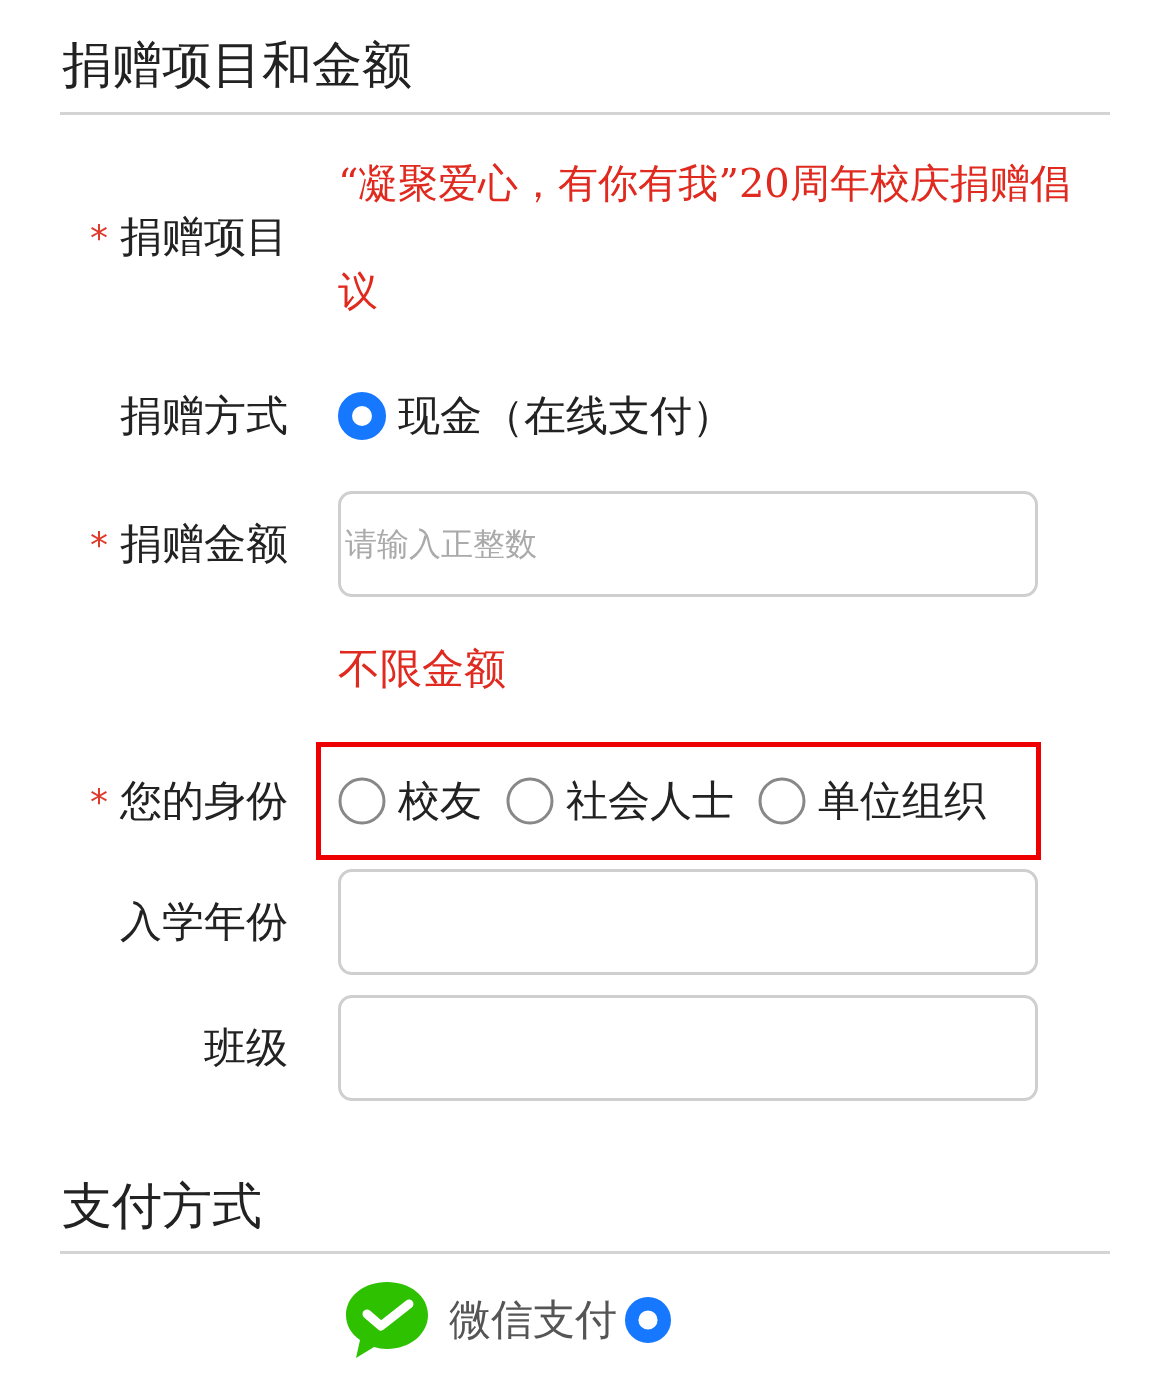 Image resolution: width=1155 pixels, height=1397 pixels. I want to click on input-field: 请输入正整数, so click(688, 544).